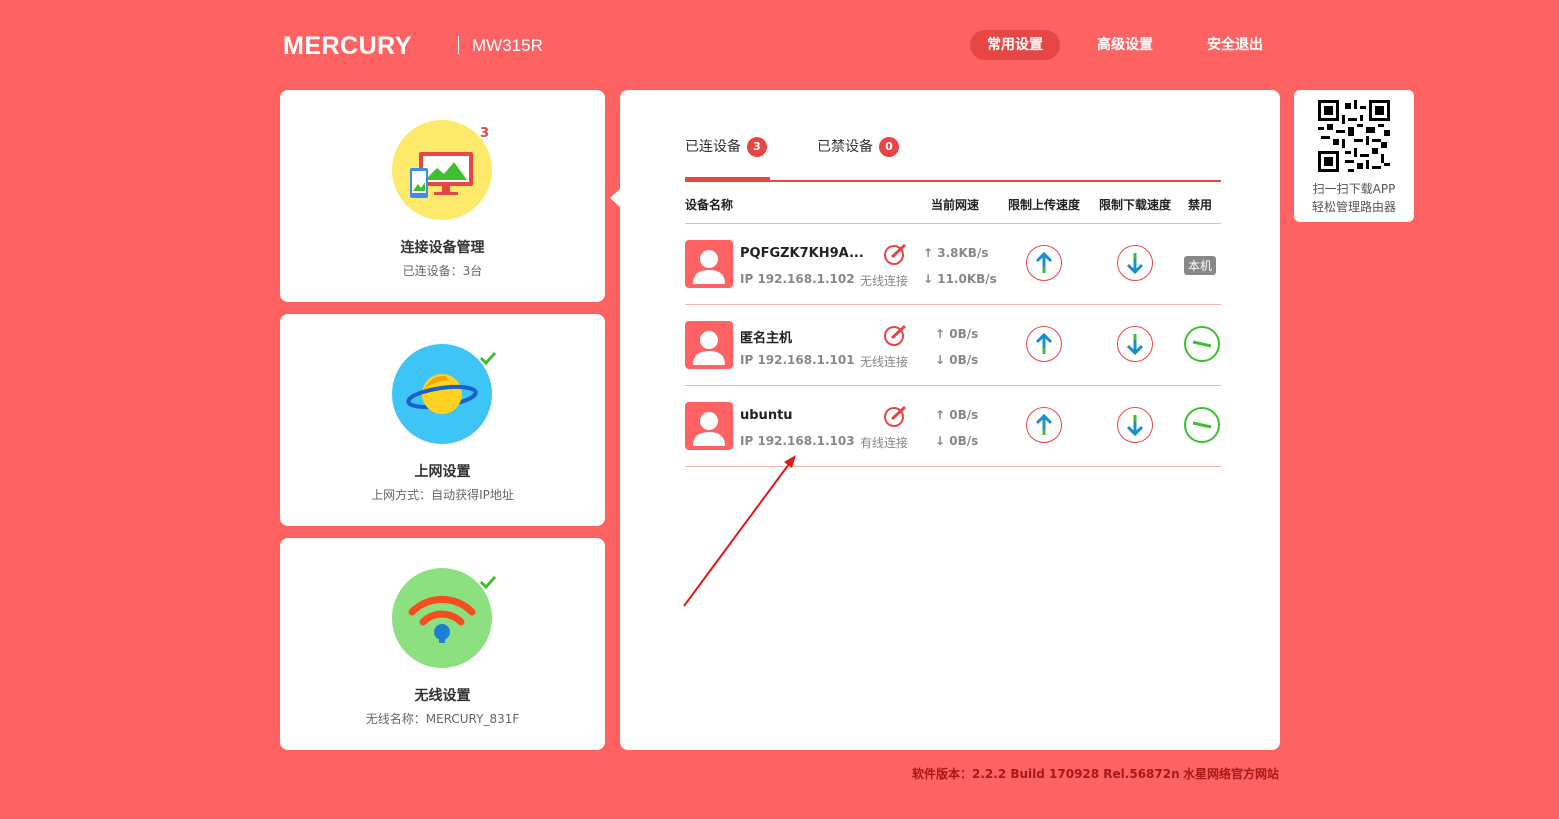 The width and height of the screenshot is (1559, 819). I want to click on tab-divider, so click(953, 181).